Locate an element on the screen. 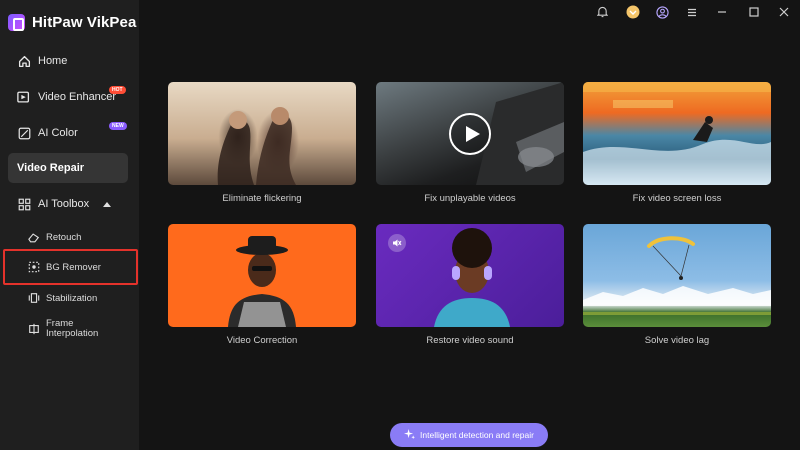 The image size is (800, 450). sidebar-subitem-retouch: Retouch is located at coordinates (80, 237).